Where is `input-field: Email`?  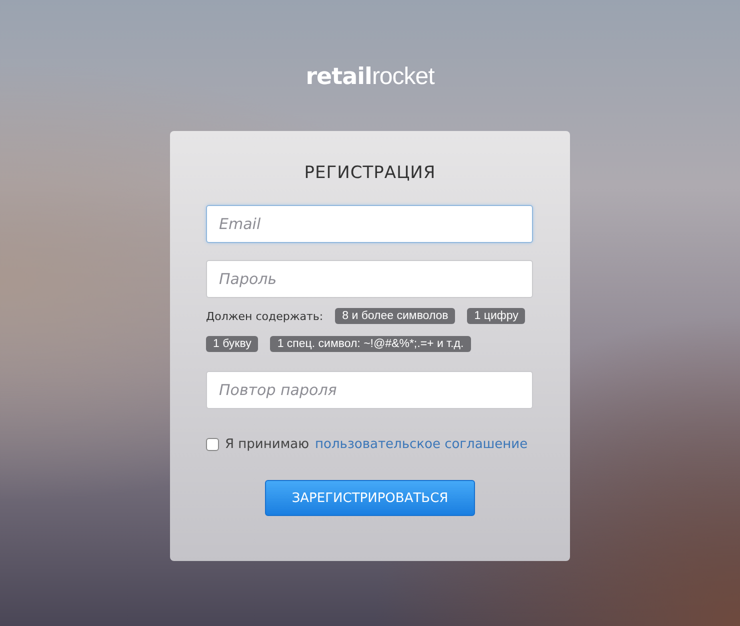 input-field: Email is located at coordinates (369, 224).